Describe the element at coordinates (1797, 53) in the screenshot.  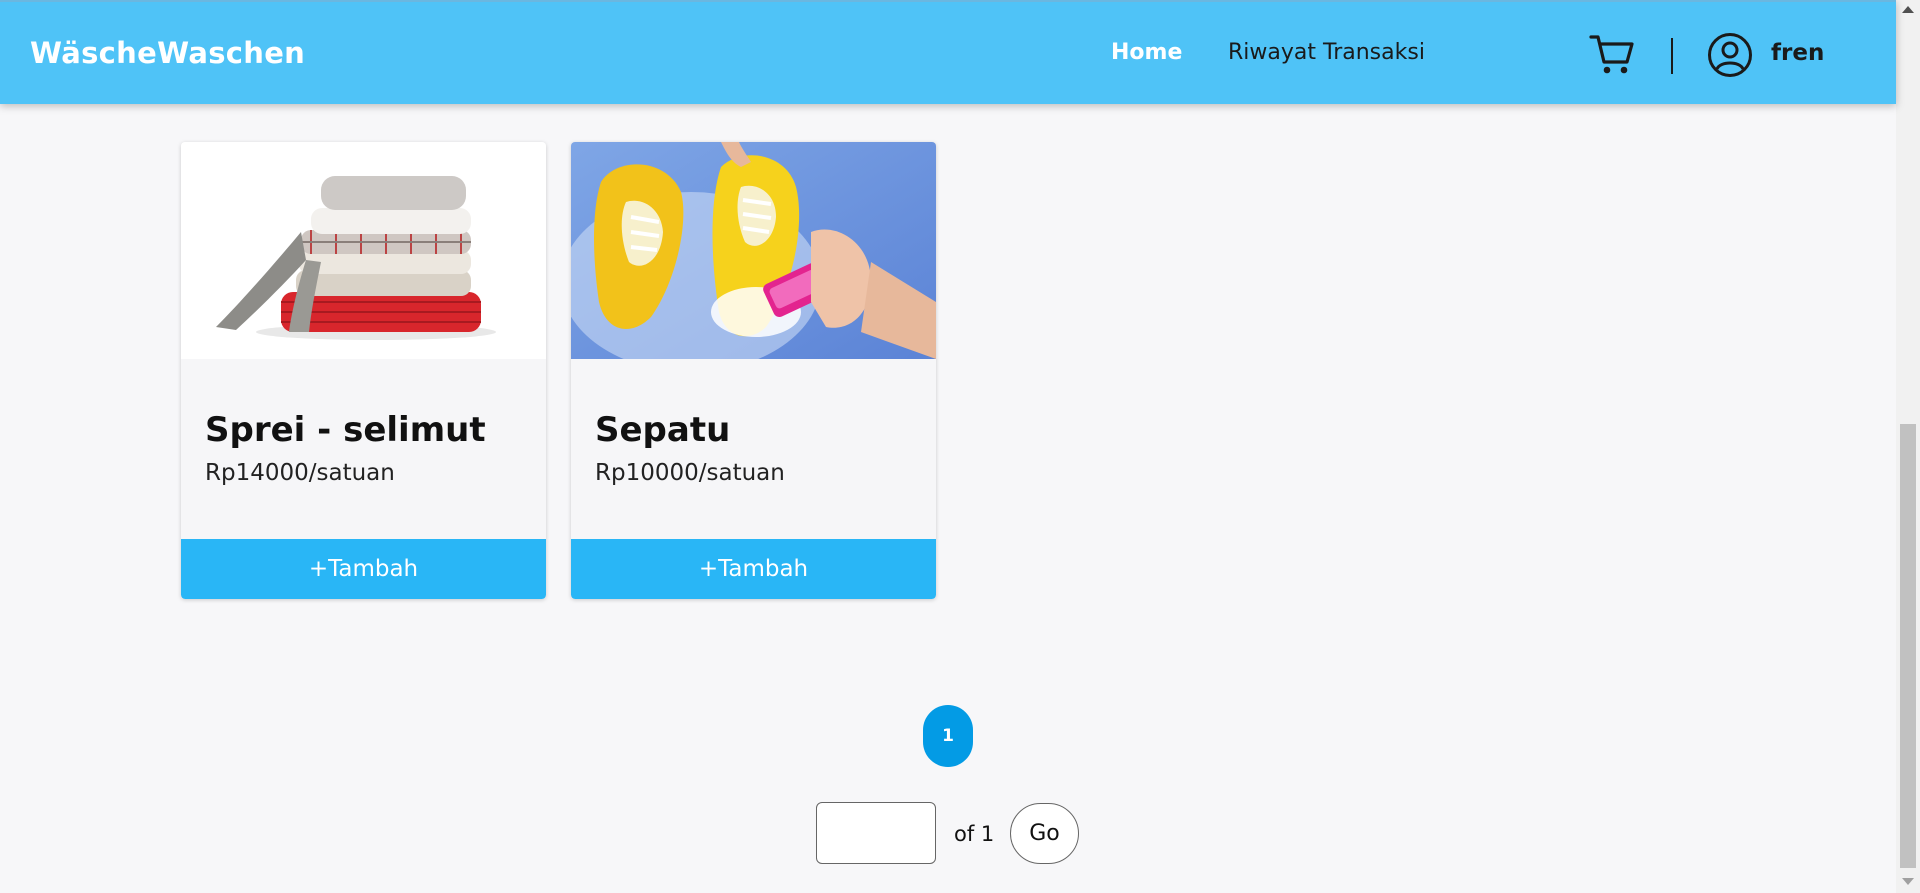
I see `user-name: fren` at that location.